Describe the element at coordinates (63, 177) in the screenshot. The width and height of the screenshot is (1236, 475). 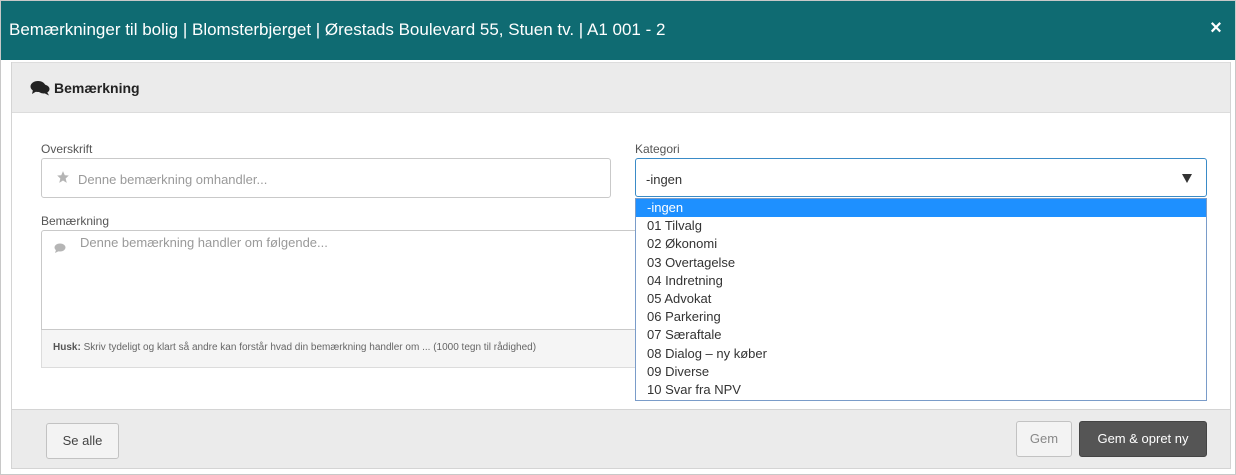
I see `star-icon` at that location.